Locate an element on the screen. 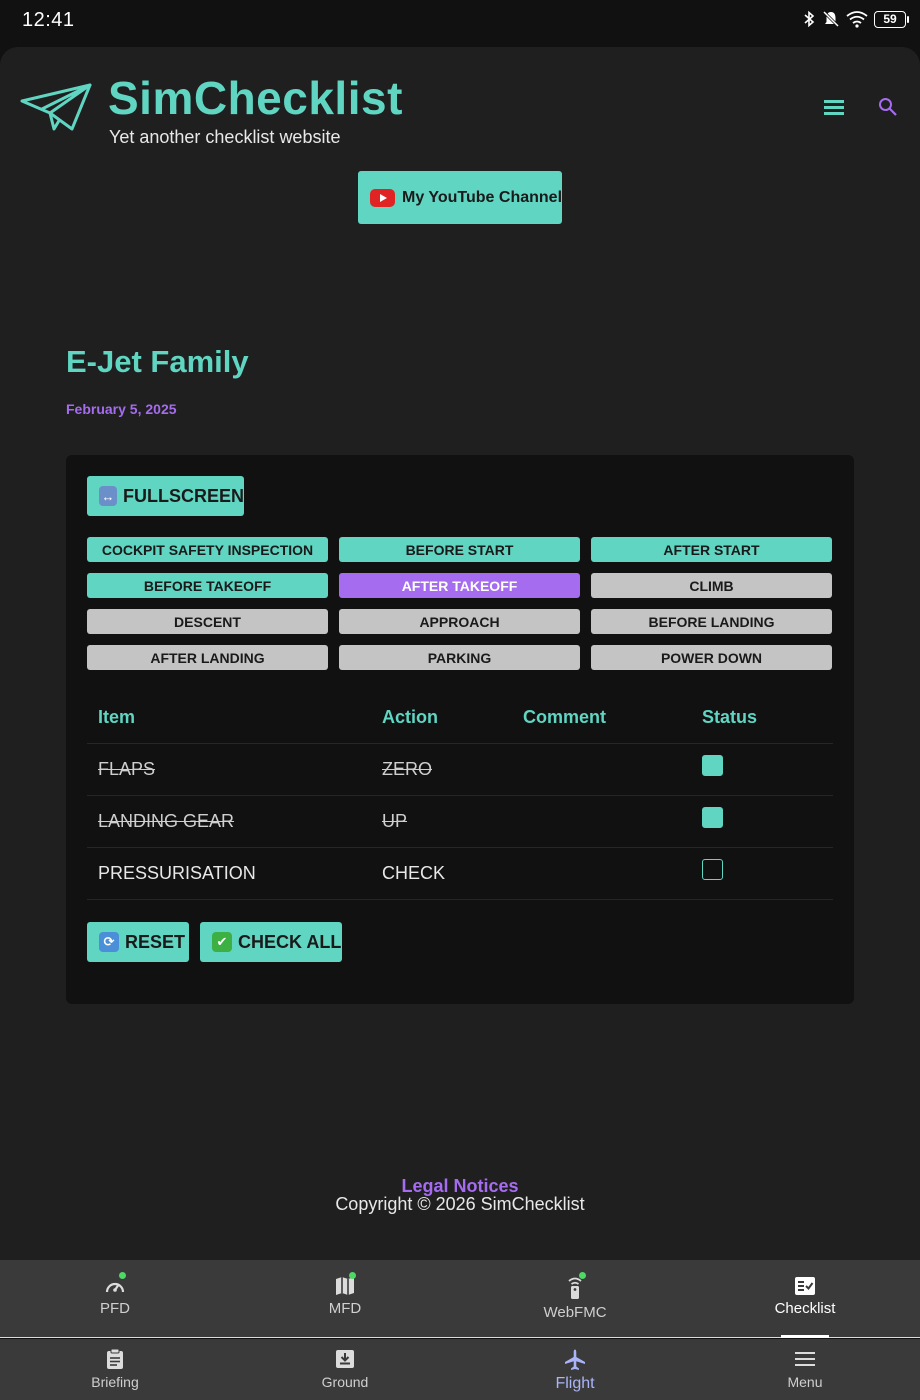  check-all-label: CHECK ALL is located at coordinates (290, 941).